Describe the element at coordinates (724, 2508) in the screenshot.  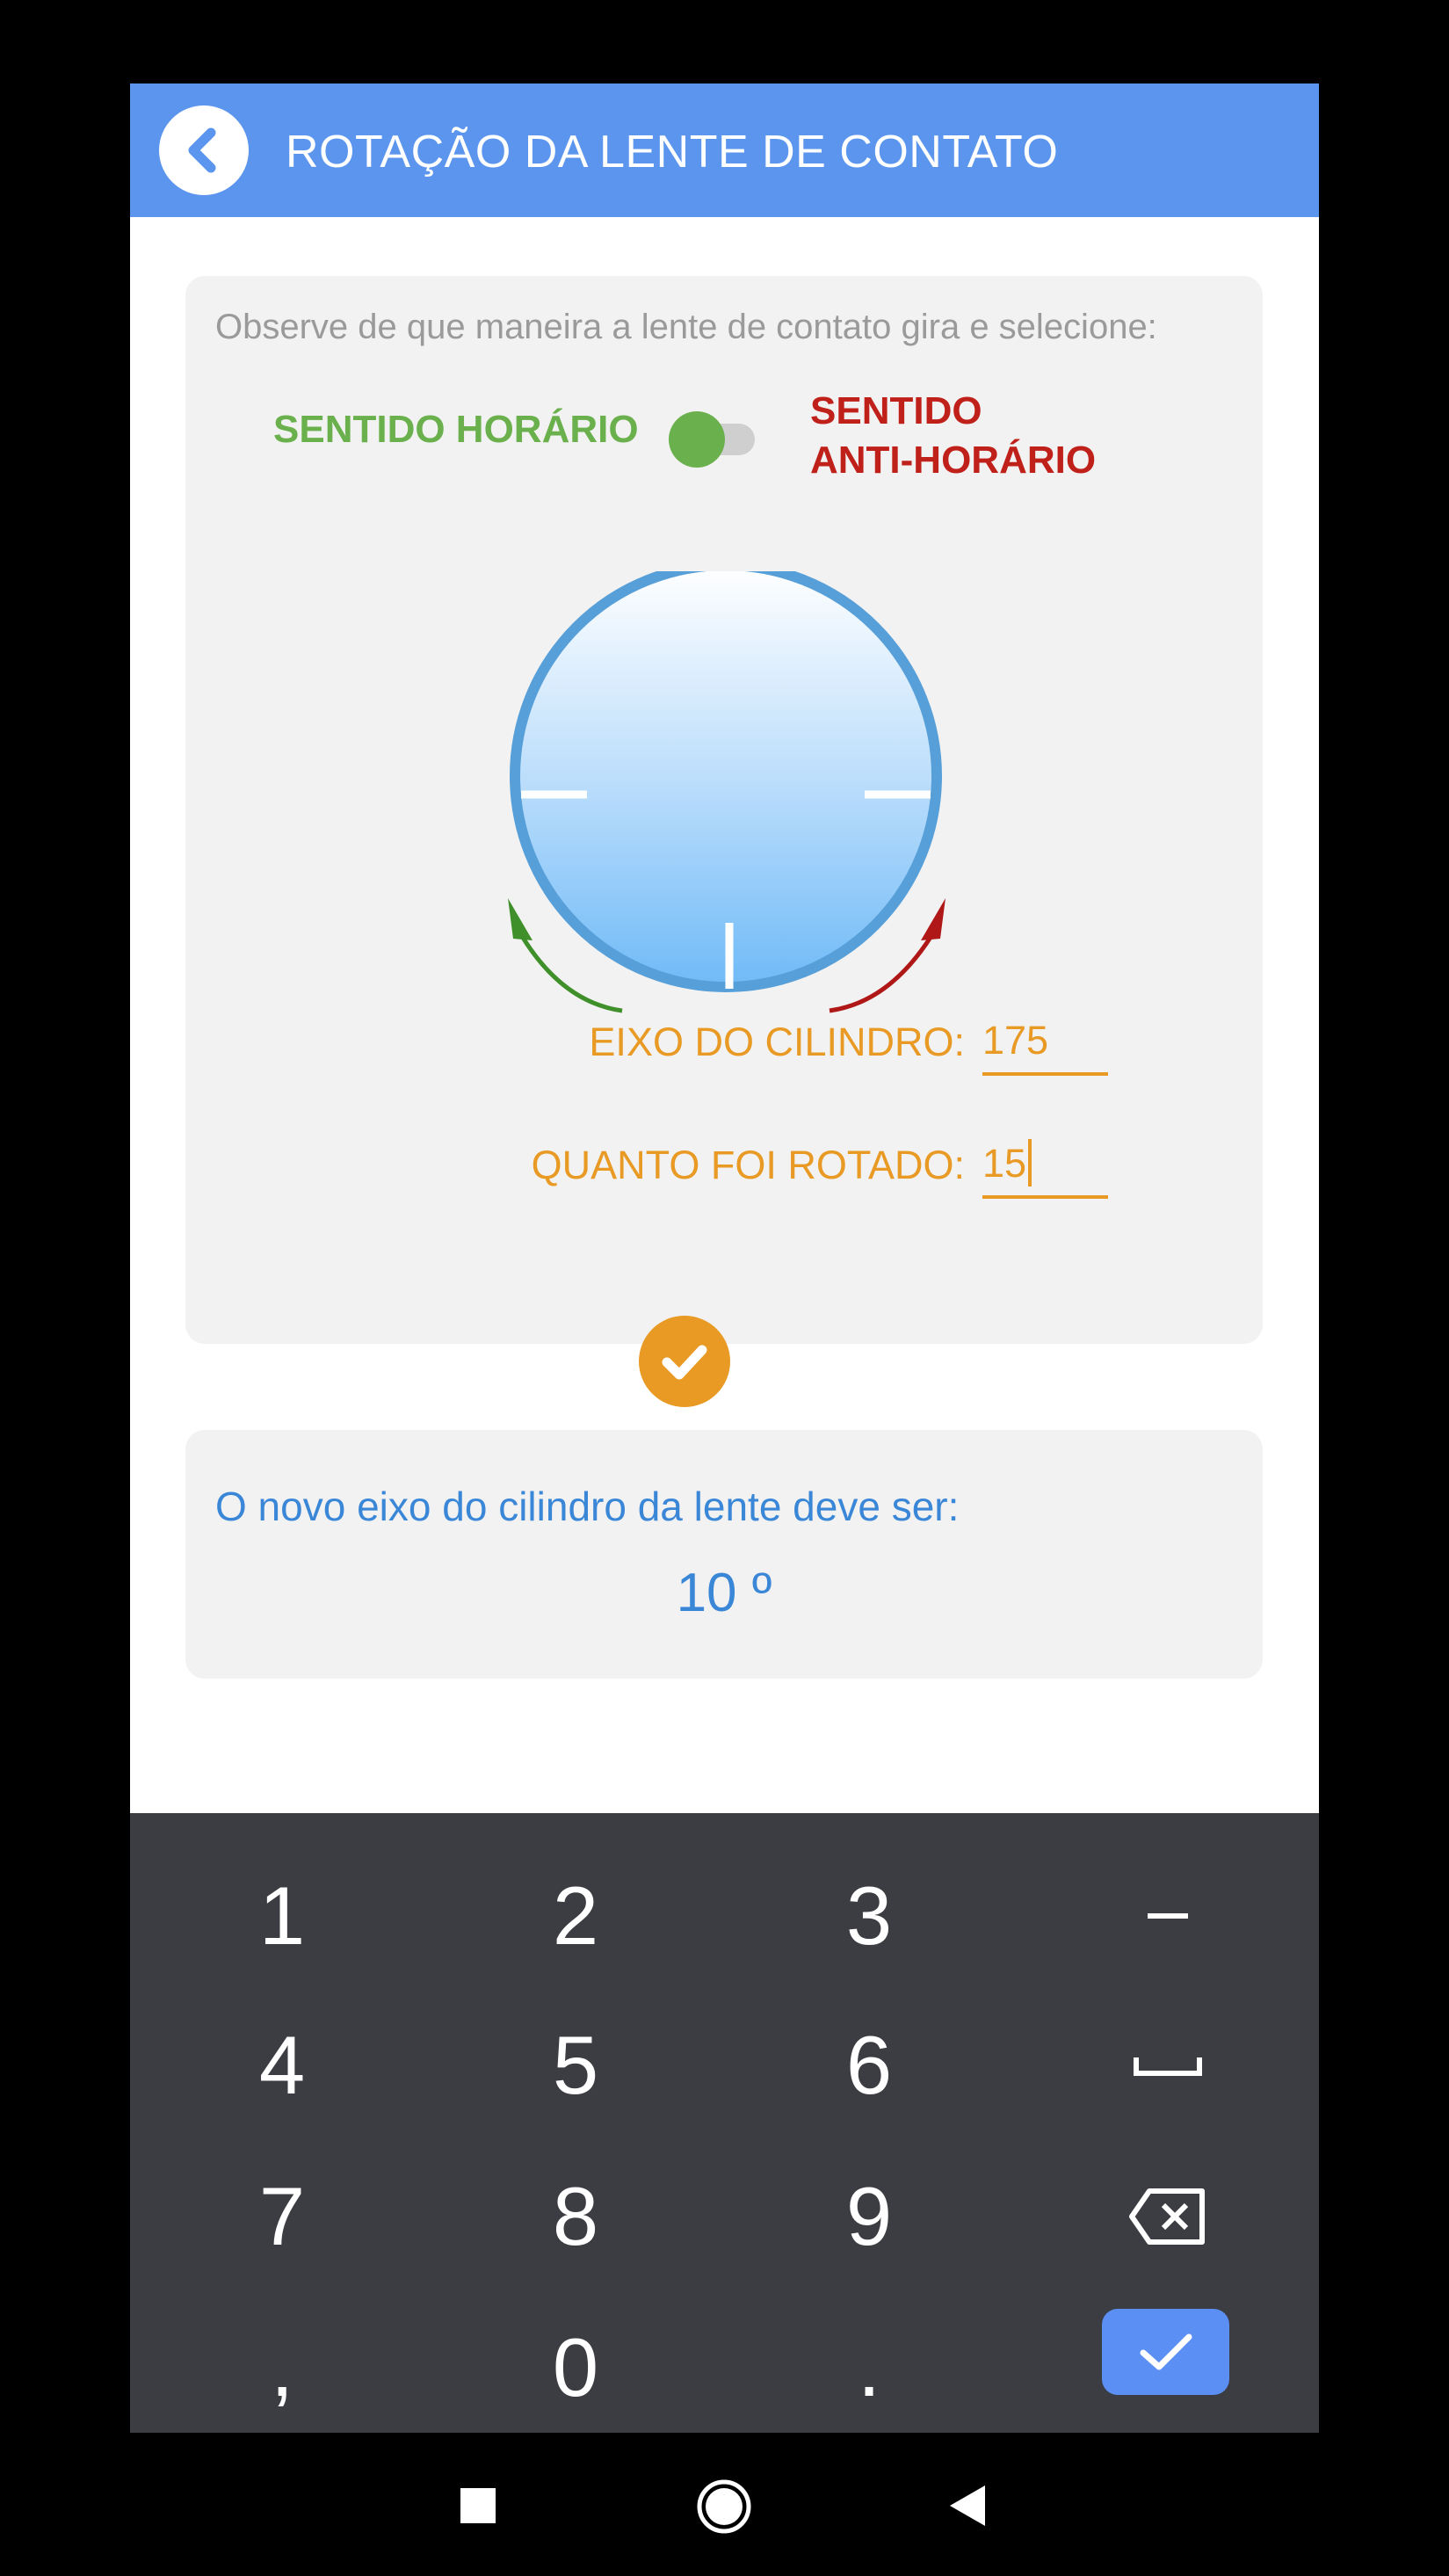
I see `home-circle-icon` at that location.